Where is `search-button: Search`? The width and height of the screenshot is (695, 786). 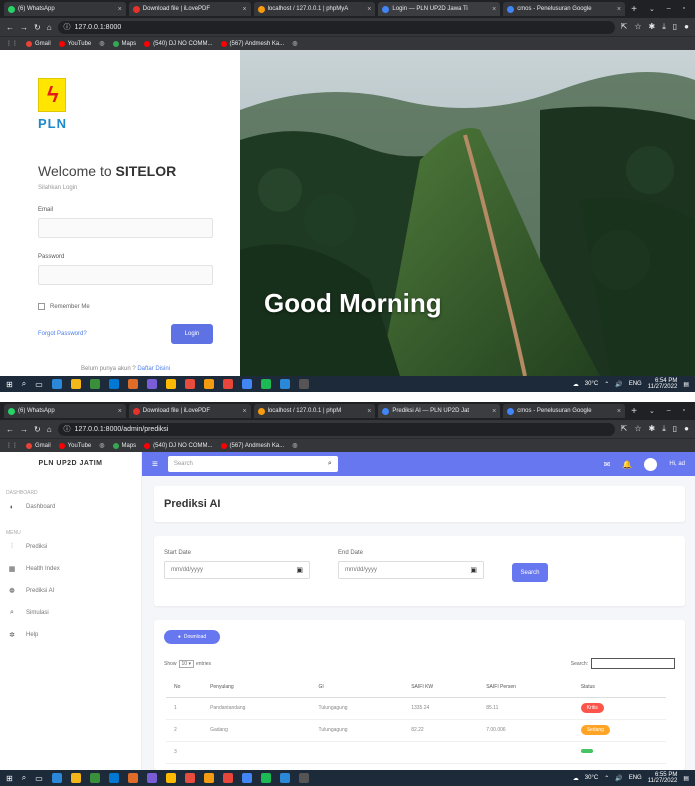
search-button: Search is located at coordinates (530, 572).